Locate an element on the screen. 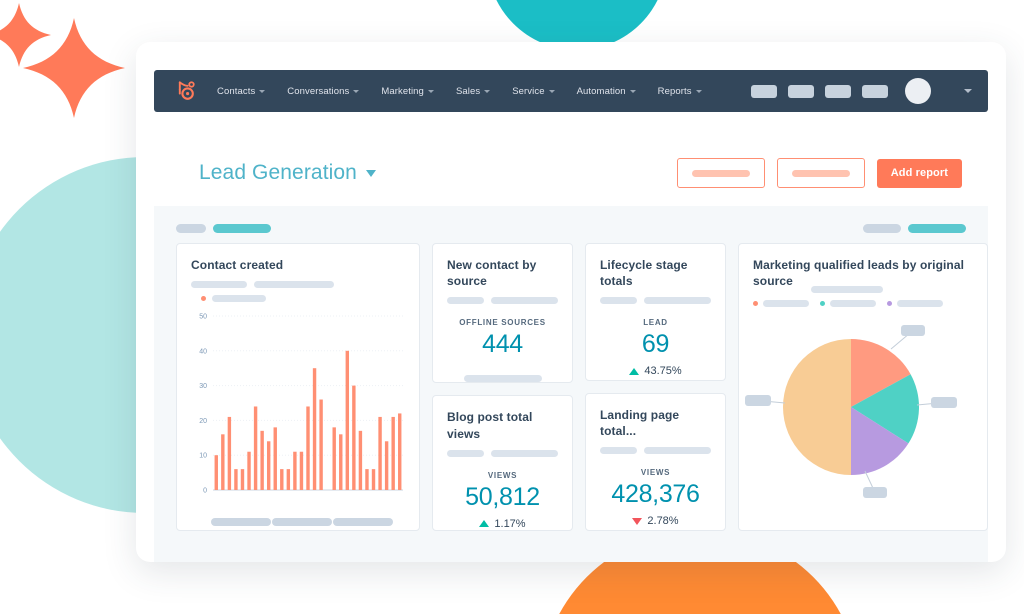 The image size is (1024, 614). trend-up-icon is located at coordinates (634, 371).